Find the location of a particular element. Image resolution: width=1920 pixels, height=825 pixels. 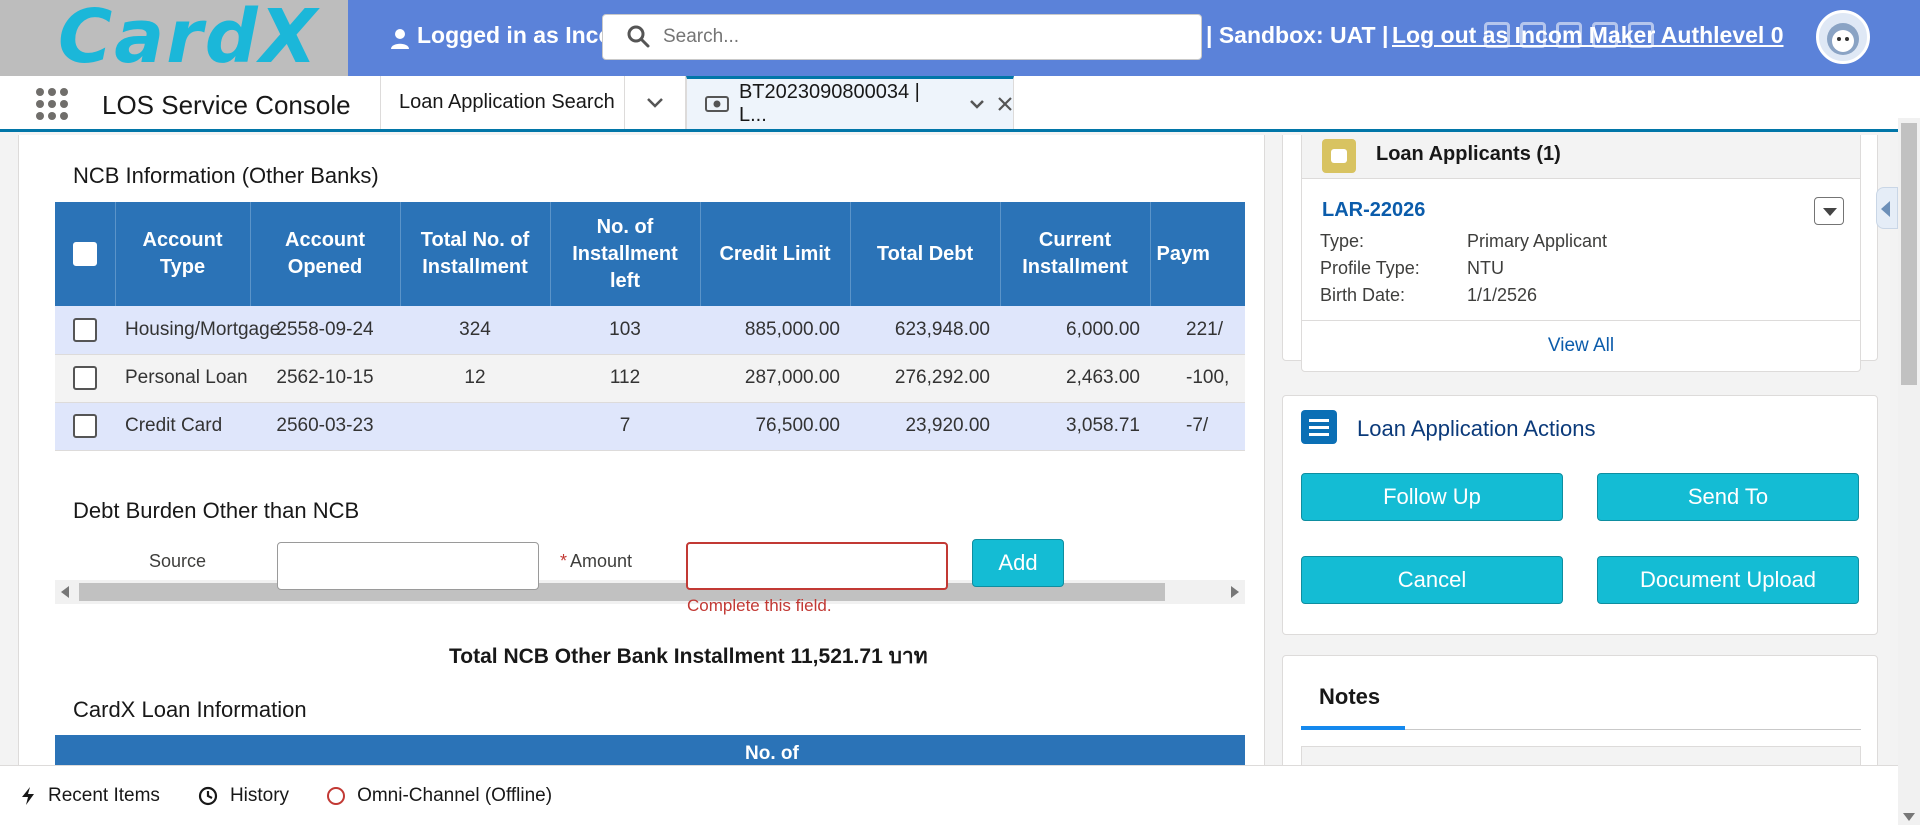

app-name: LOS Service Console is located at coordinates (226, 105).